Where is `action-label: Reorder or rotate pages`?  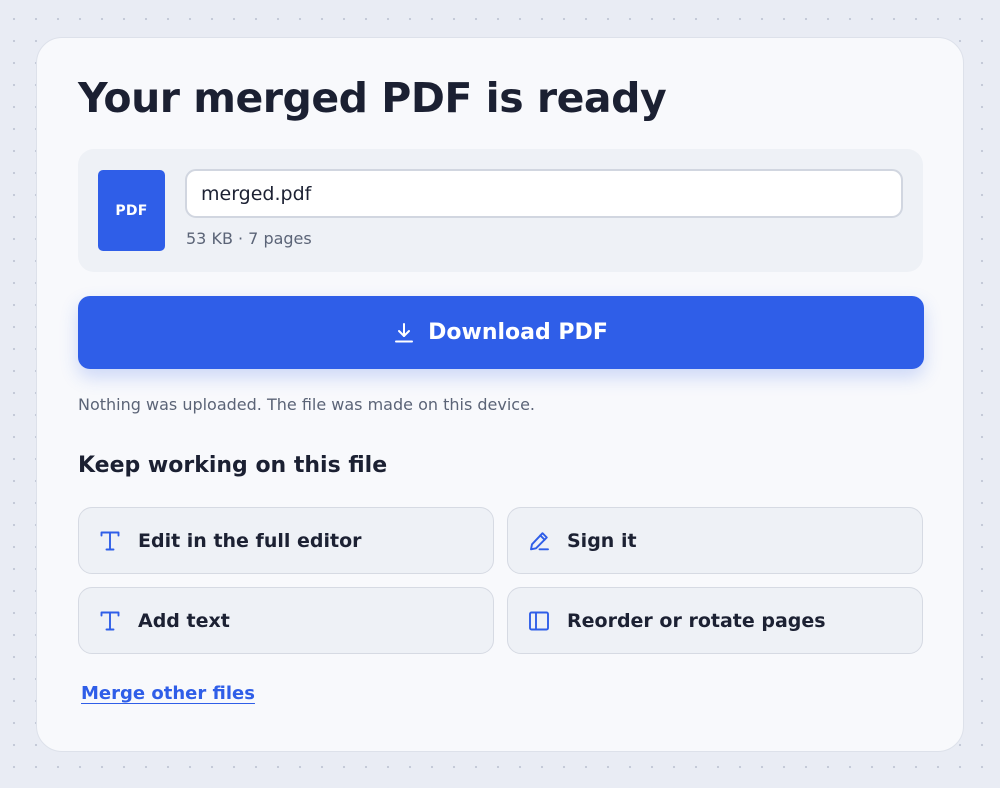 action-label: Reorder or rotate pages is located at coordinates (696, 620).